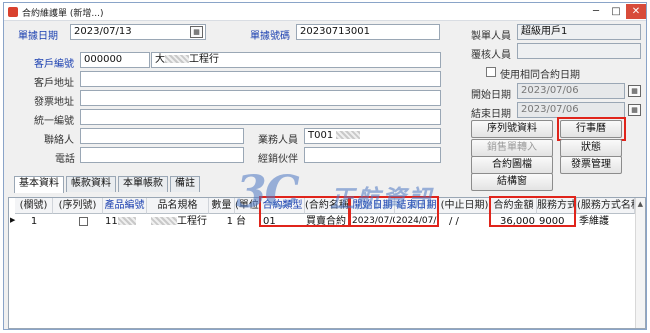 Image resolution: width=650 pixels, height=333 pixels. What do you see at coordinates (491, 114) in the screenshot?
I see `end-date-label: 結束日期` at bounding box center [491, 114].